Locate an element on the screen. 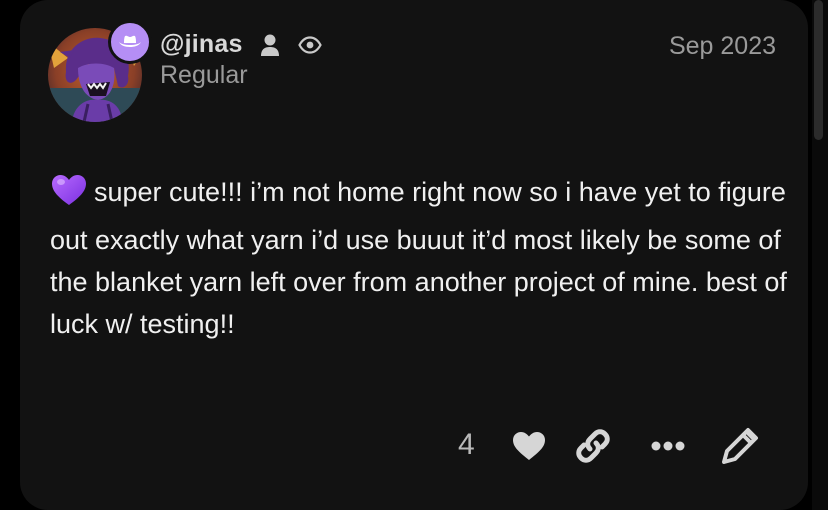  more-icon is located at coordinates (668, 446).